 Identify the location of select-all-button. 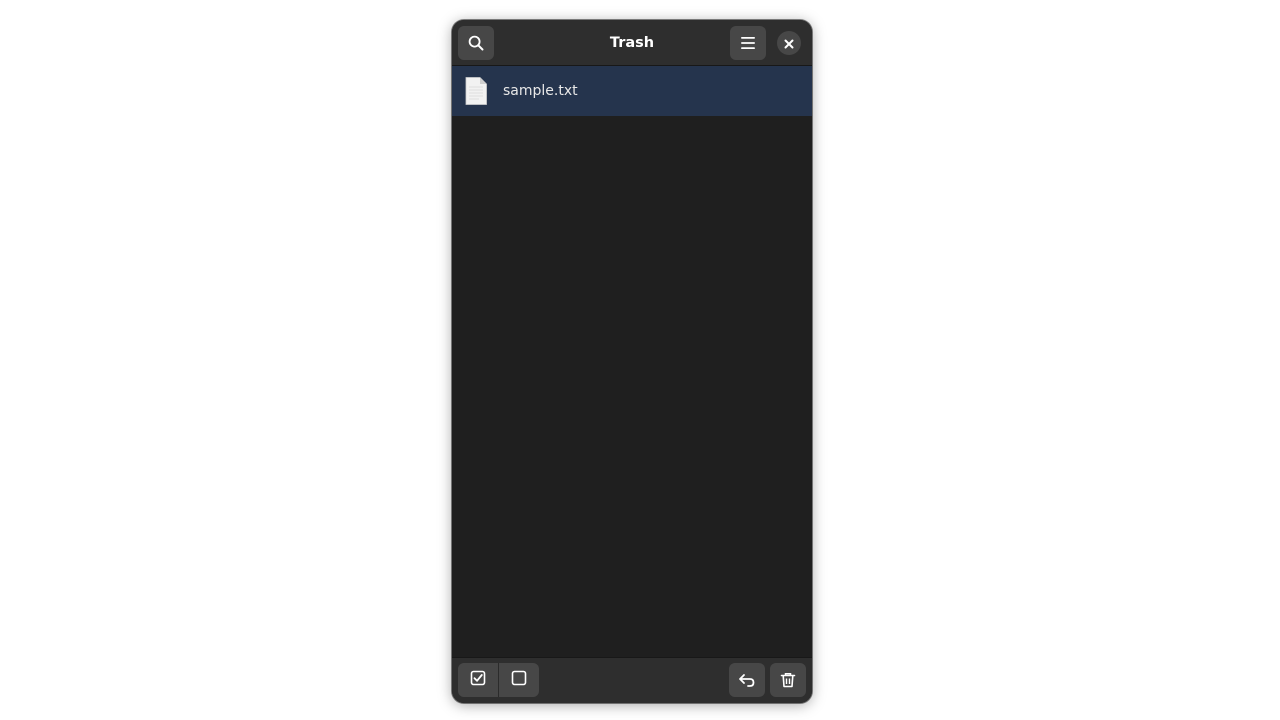
(478, 680).